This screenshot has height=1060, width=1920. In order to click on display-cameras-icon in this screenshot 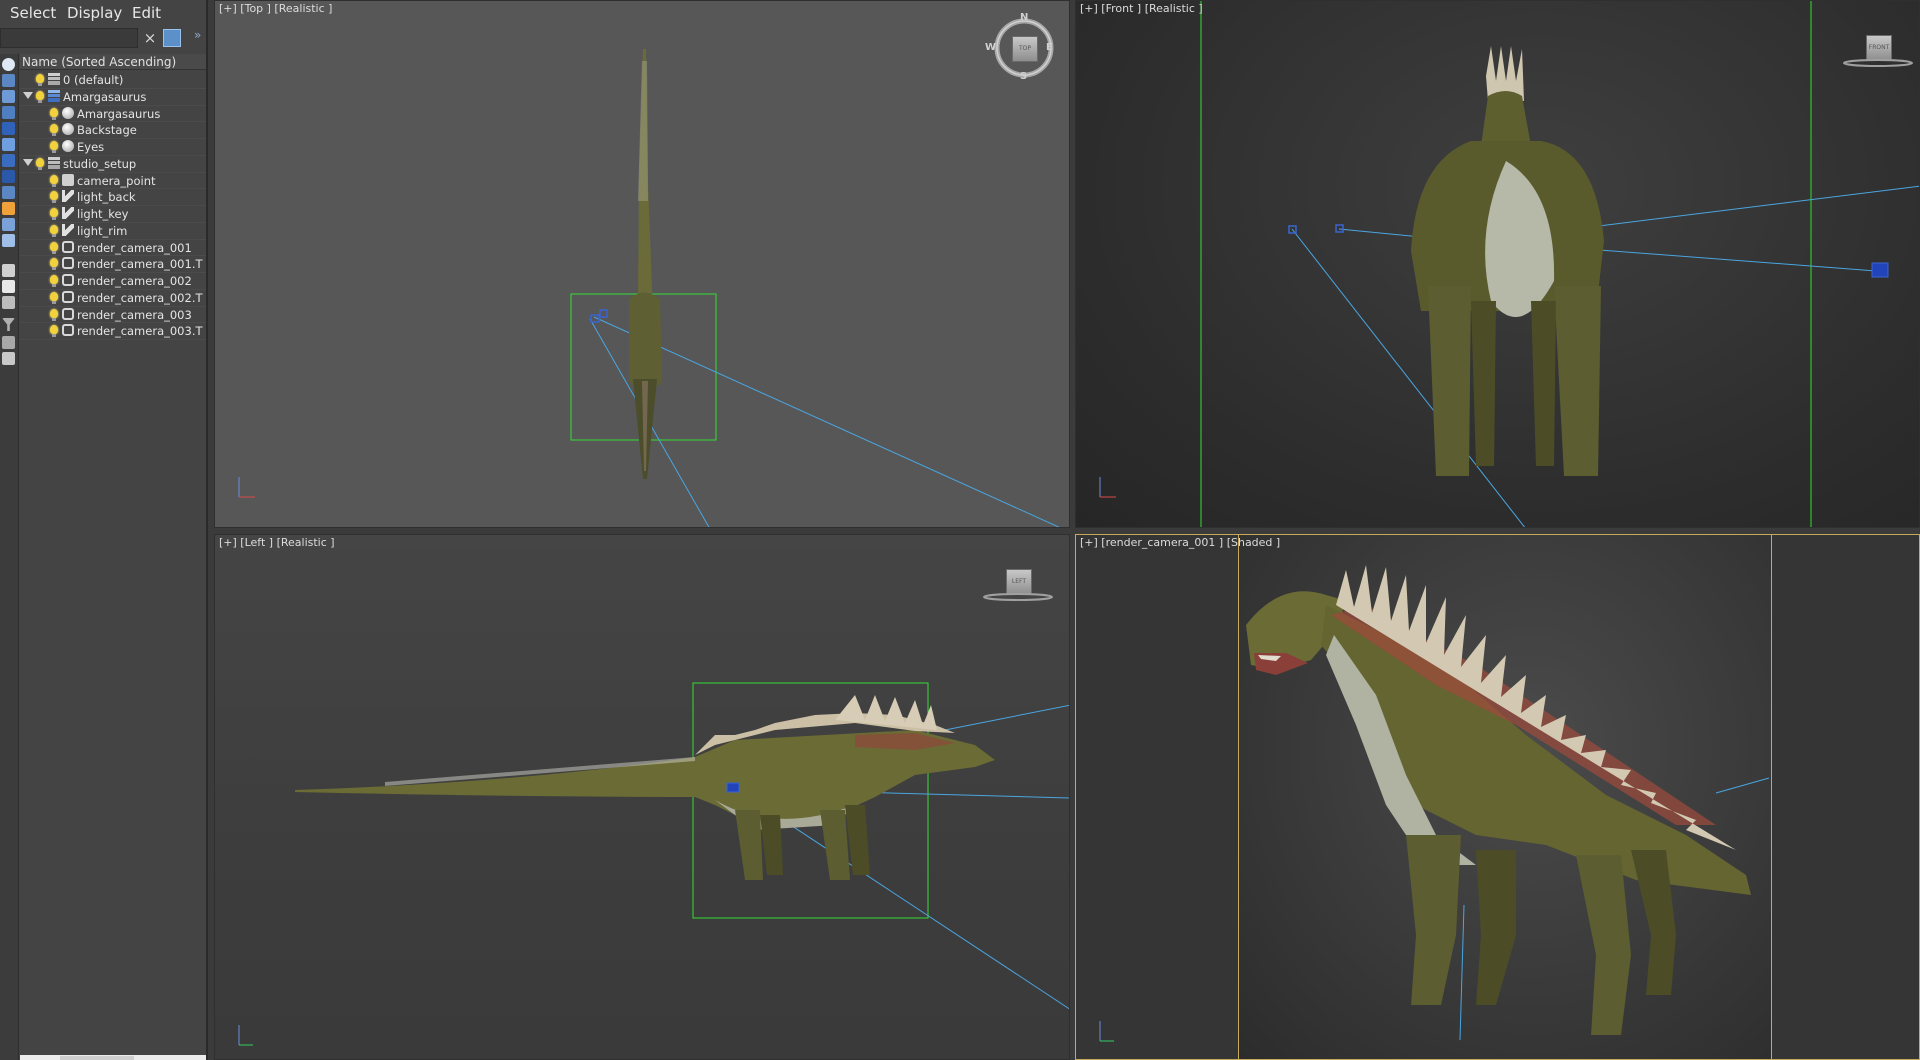, I will do `click(8, 112)`.